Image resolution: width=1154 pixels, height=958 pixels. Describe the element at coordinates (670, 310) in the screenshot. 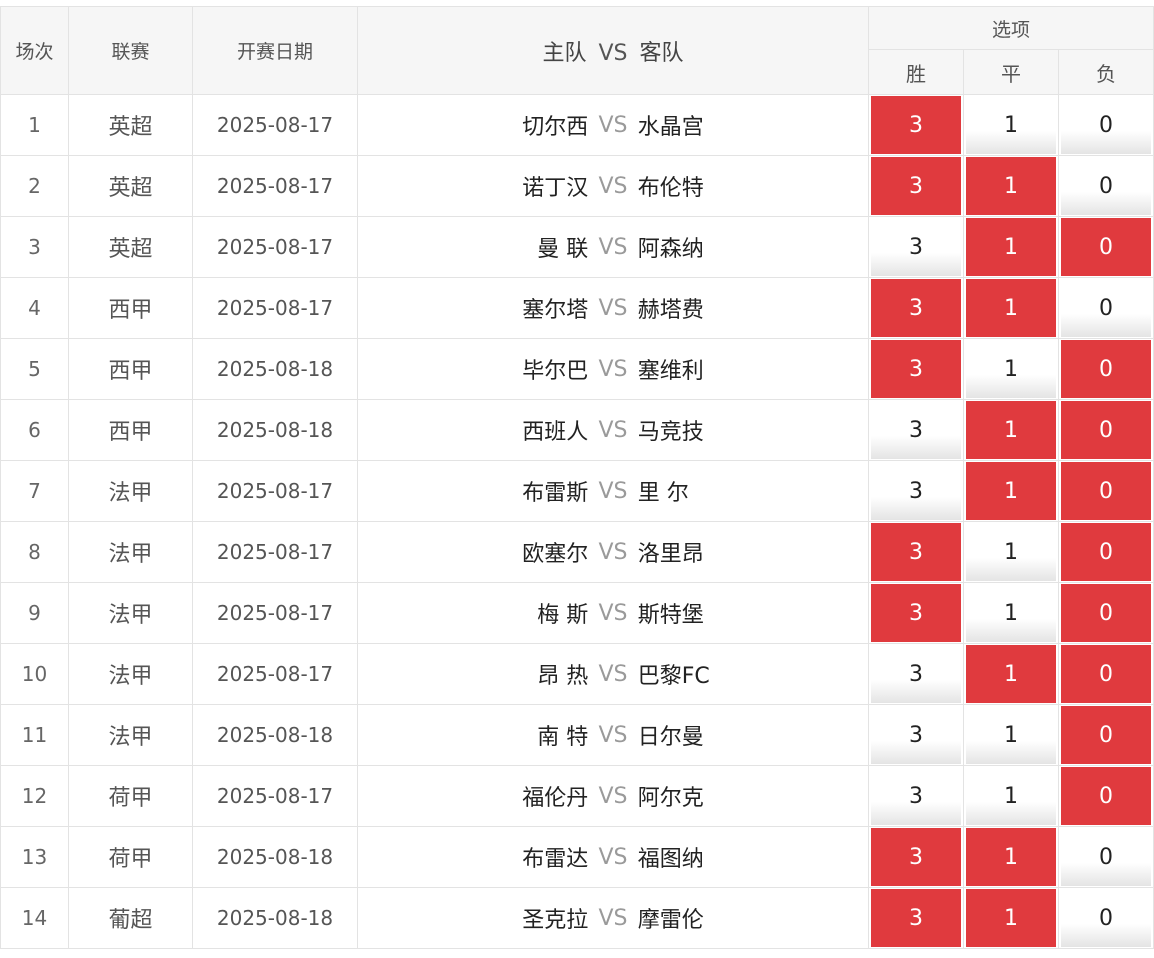

I see `away-team: 赫塔费` at that location.